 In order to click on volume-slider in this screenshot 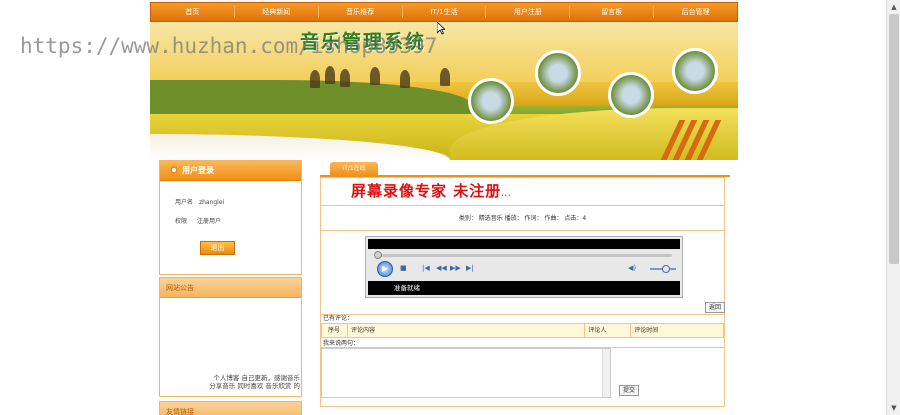, I will do `click(663, 269)`.